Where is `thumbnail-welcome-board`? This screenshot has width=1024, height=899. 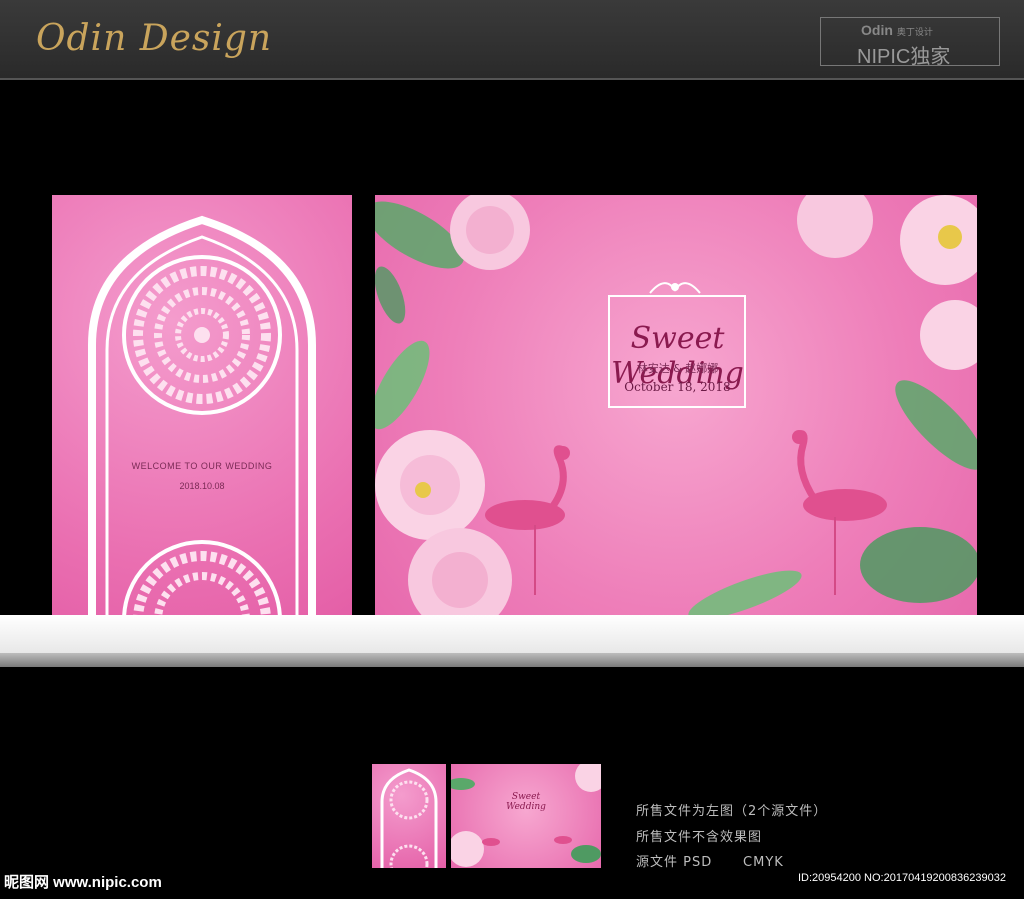 thumbnail-welcome-board is located at coordinates (409, 816).